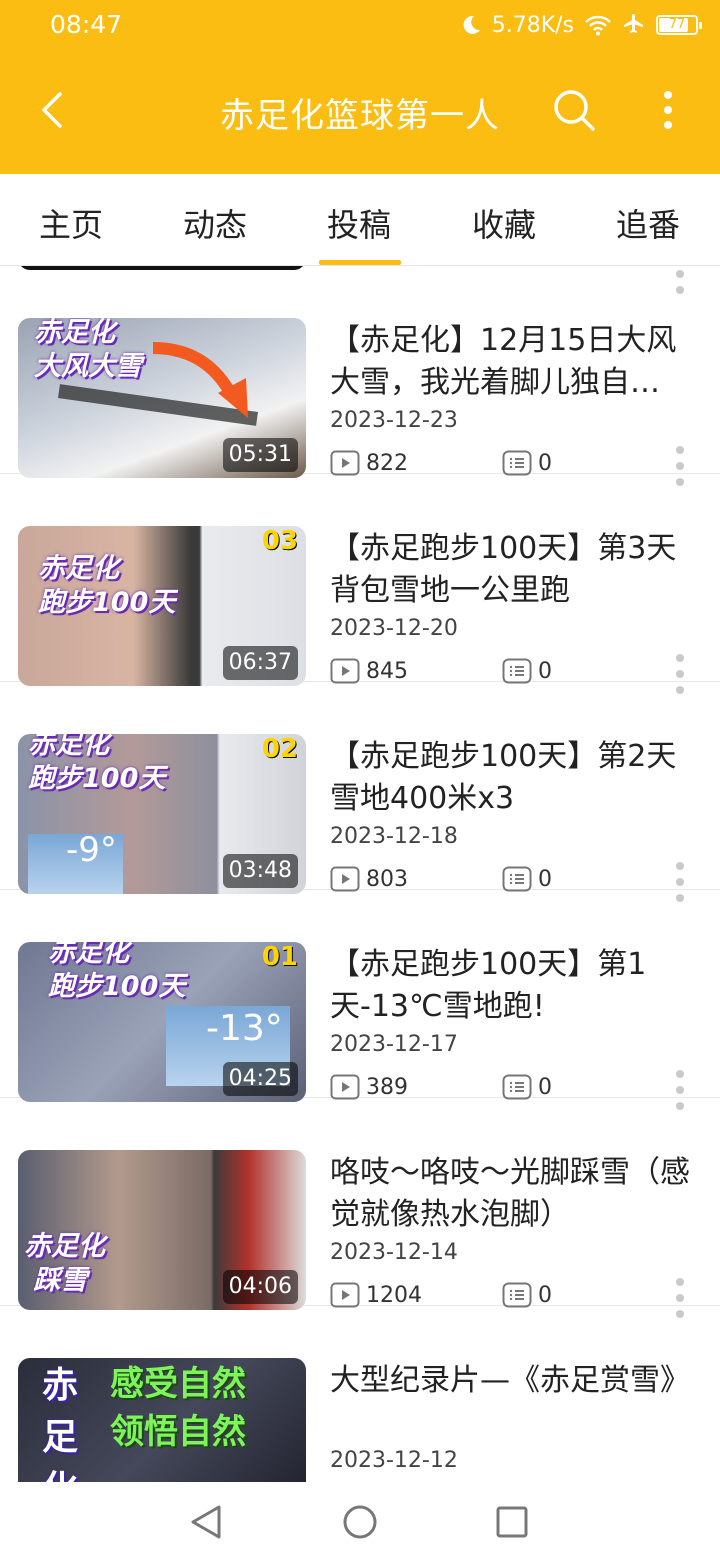  What do you see at coordinates (598, 25) in the screenshot?
I see `wifi-icon` at bounding box center [598, 25].